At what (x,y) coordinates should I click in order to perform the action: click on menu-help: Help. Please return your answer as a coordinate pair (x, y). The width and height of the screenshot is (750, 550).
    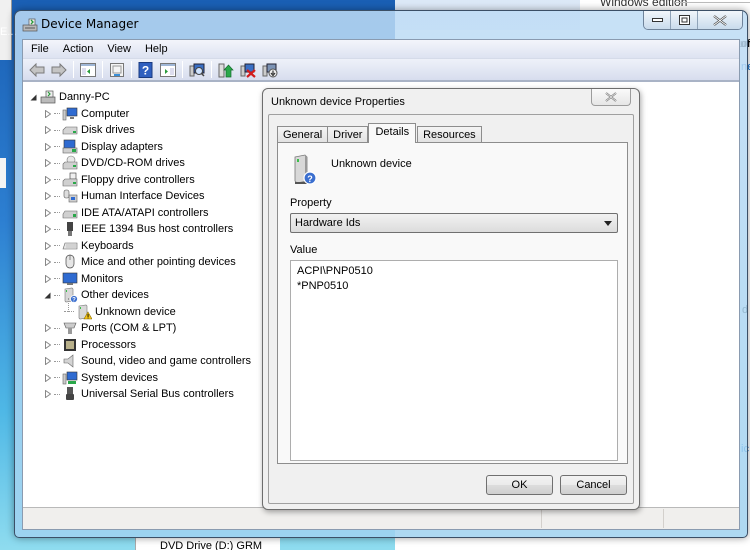
    Looking at the image, I should click on (155, 49).